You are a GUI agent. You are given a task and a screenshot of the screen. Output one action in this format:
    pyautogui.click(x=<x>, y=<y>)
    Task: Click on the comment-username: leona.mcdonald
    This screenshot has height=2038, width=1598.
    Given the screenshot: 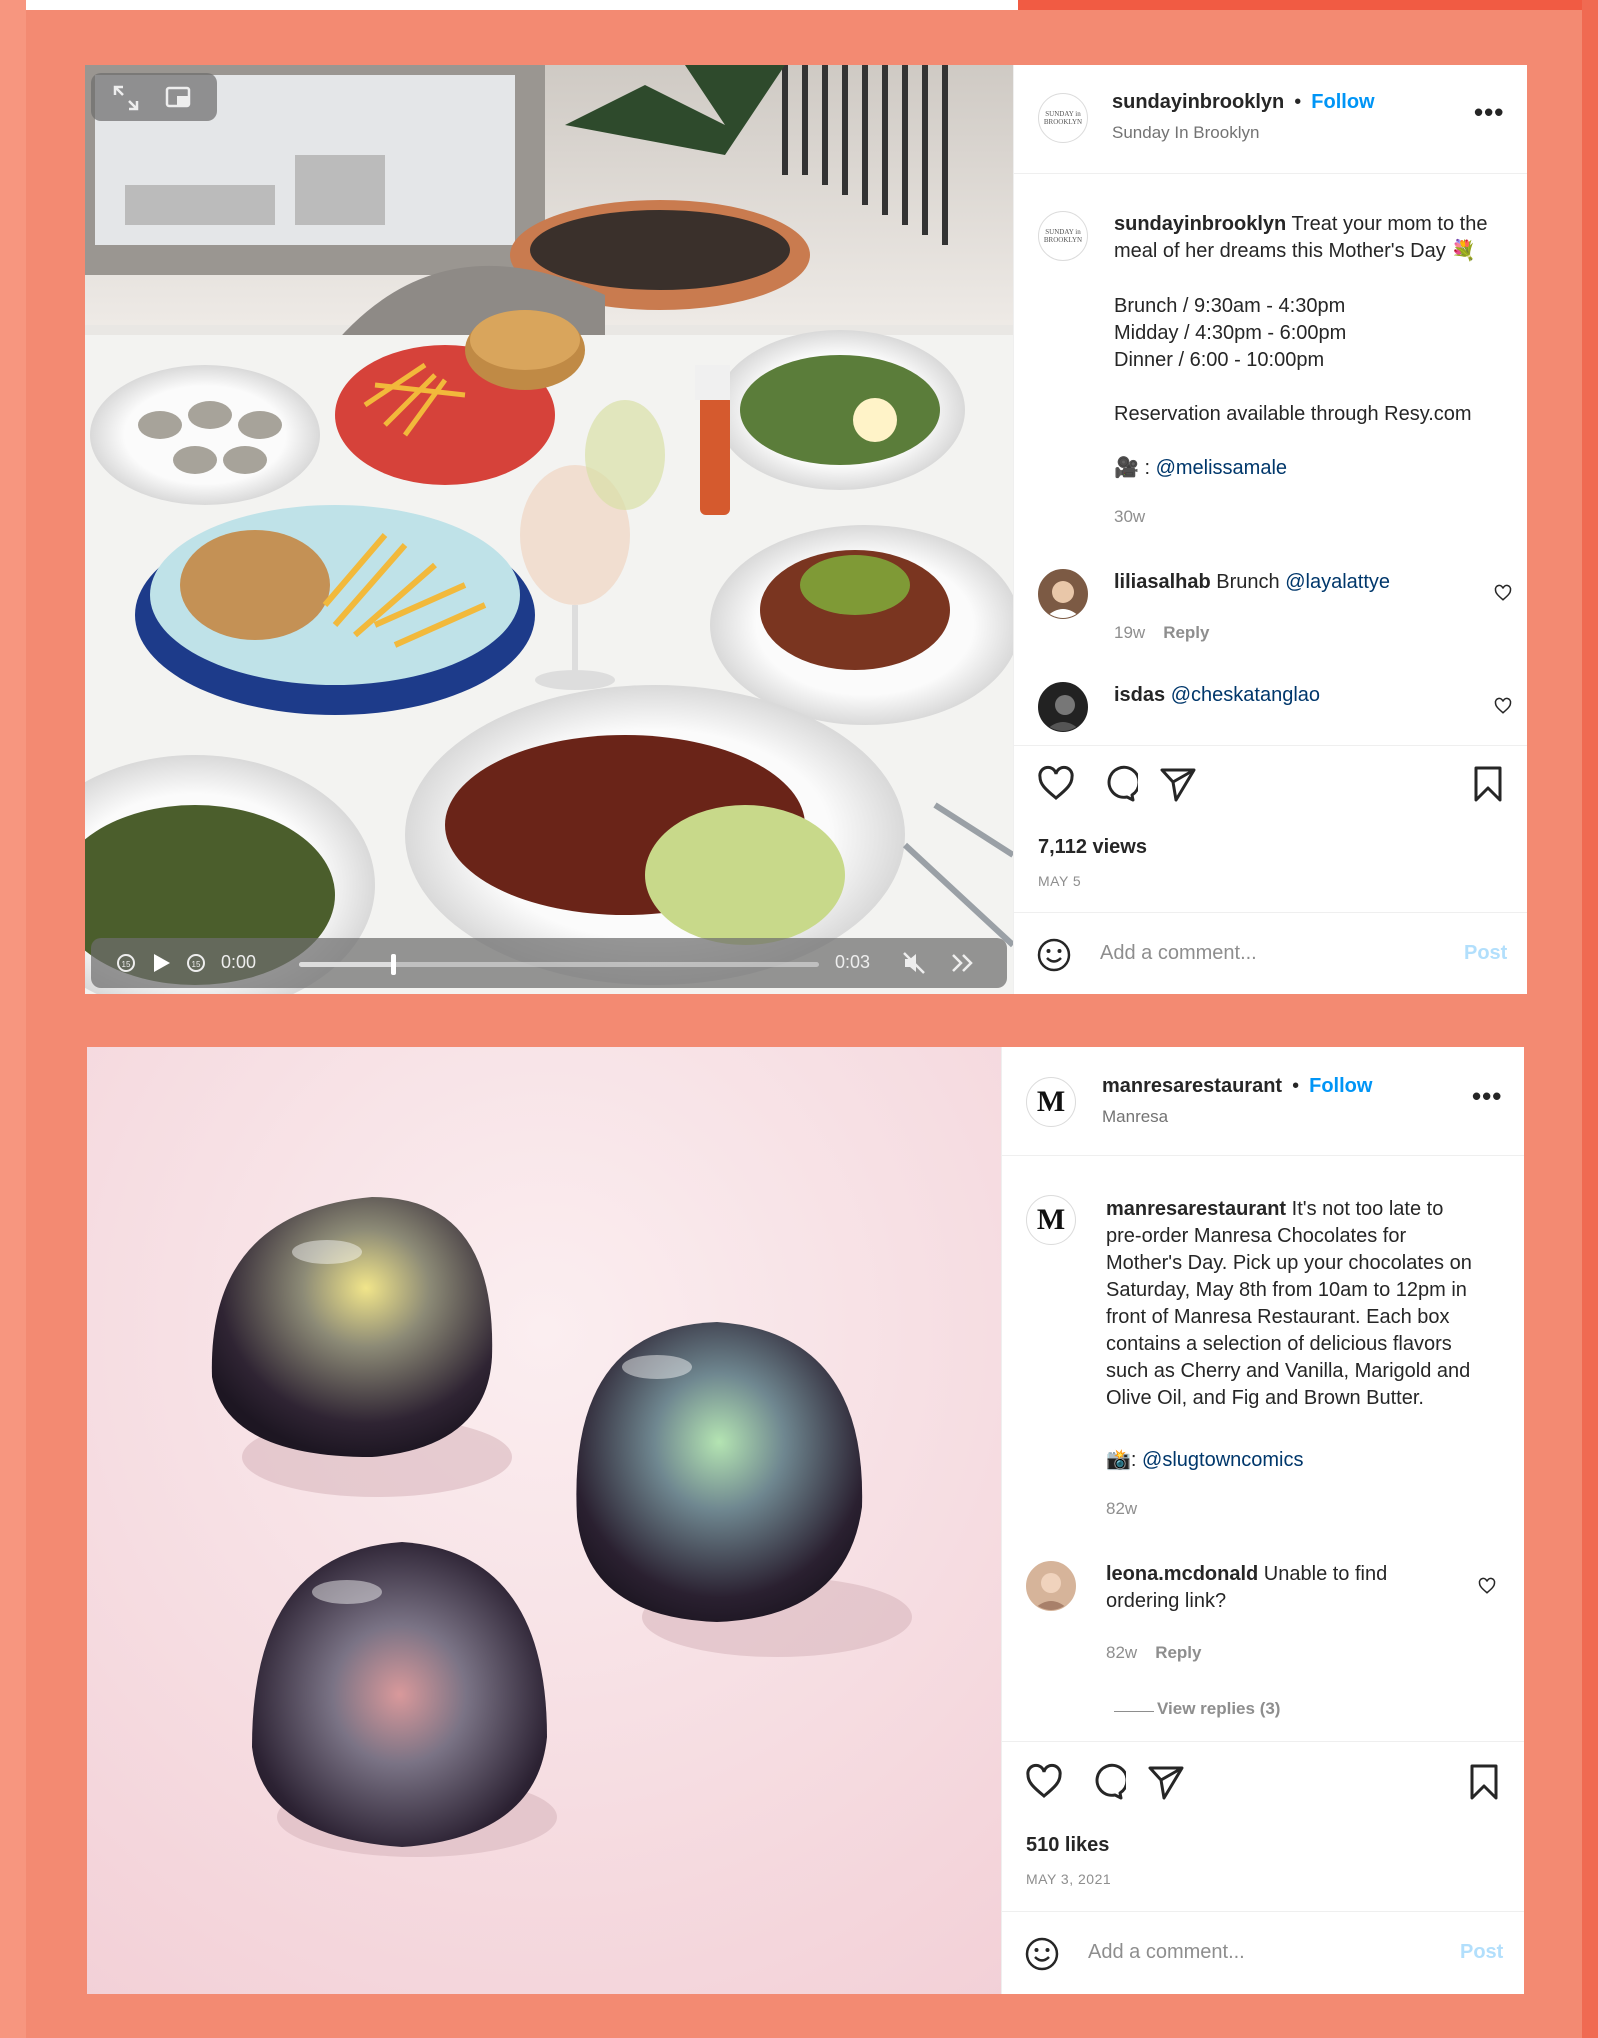 What is the action you would take?
    pyautogui.click(x=1182, y=1574)
    